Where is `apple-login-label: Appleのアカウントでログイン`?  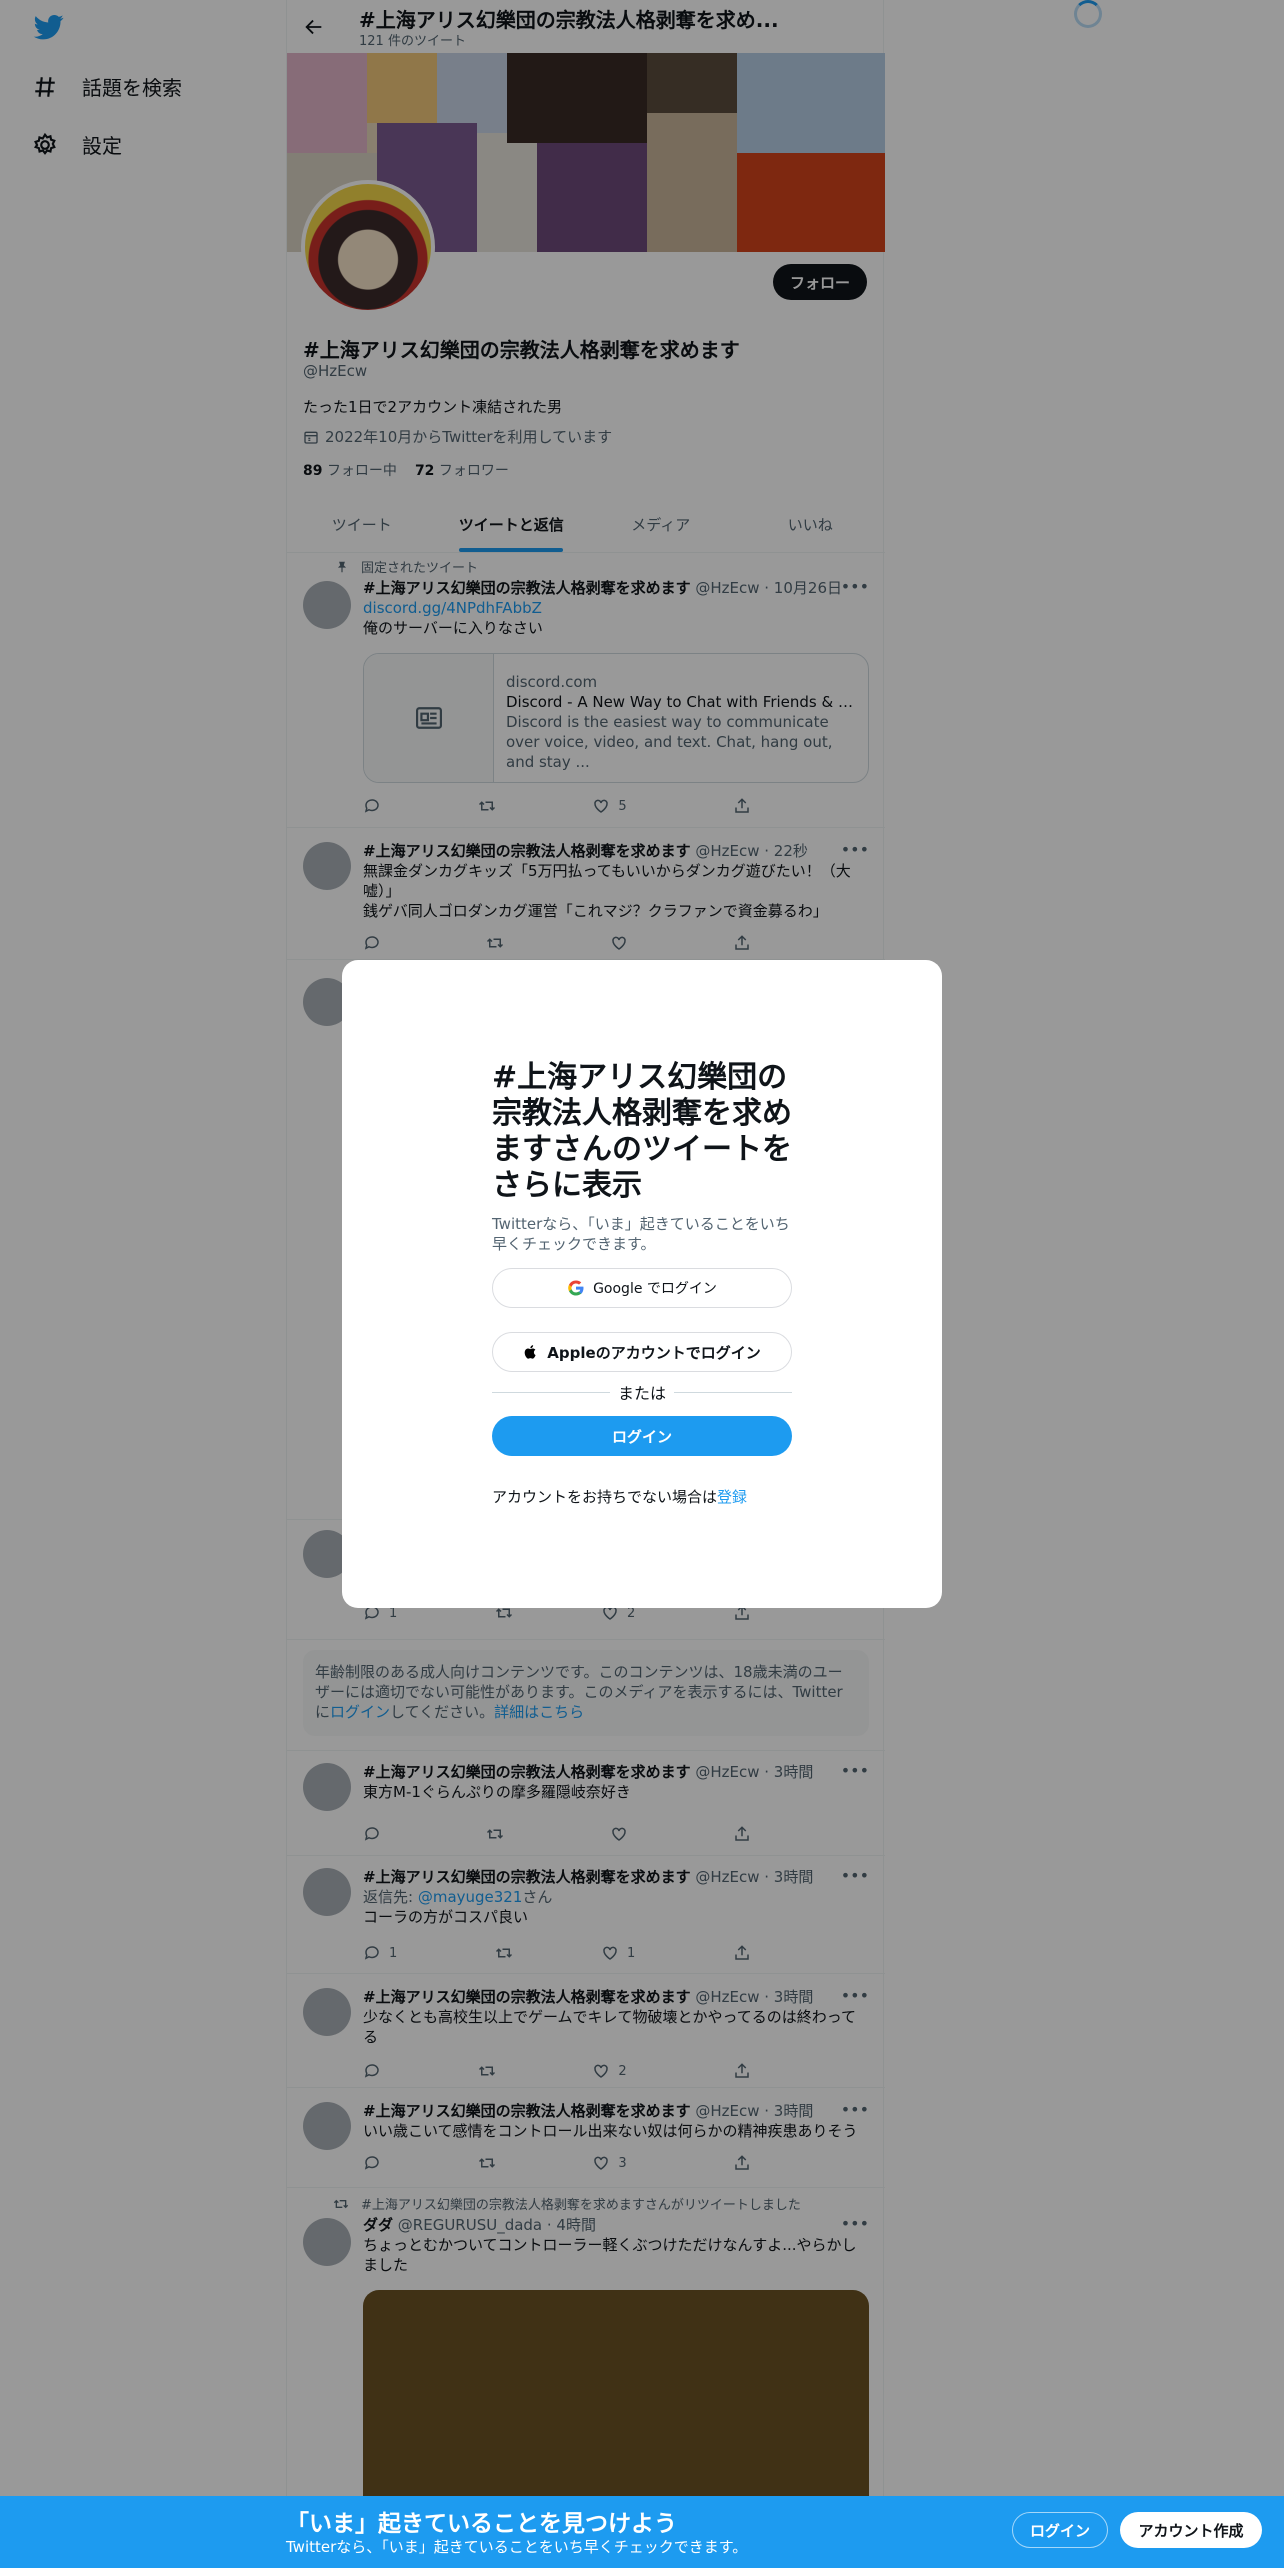
apple-login-label: Appleのアカウントでログイン is located at coordinates (654, 1352).